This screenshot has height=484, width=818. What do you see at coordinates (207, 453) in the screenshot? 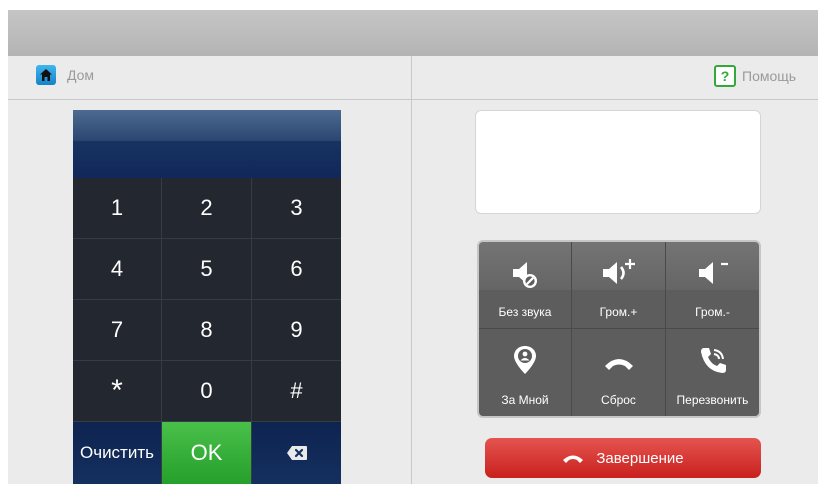
I see `ok-button: OK` at bounding box center [207, 453].